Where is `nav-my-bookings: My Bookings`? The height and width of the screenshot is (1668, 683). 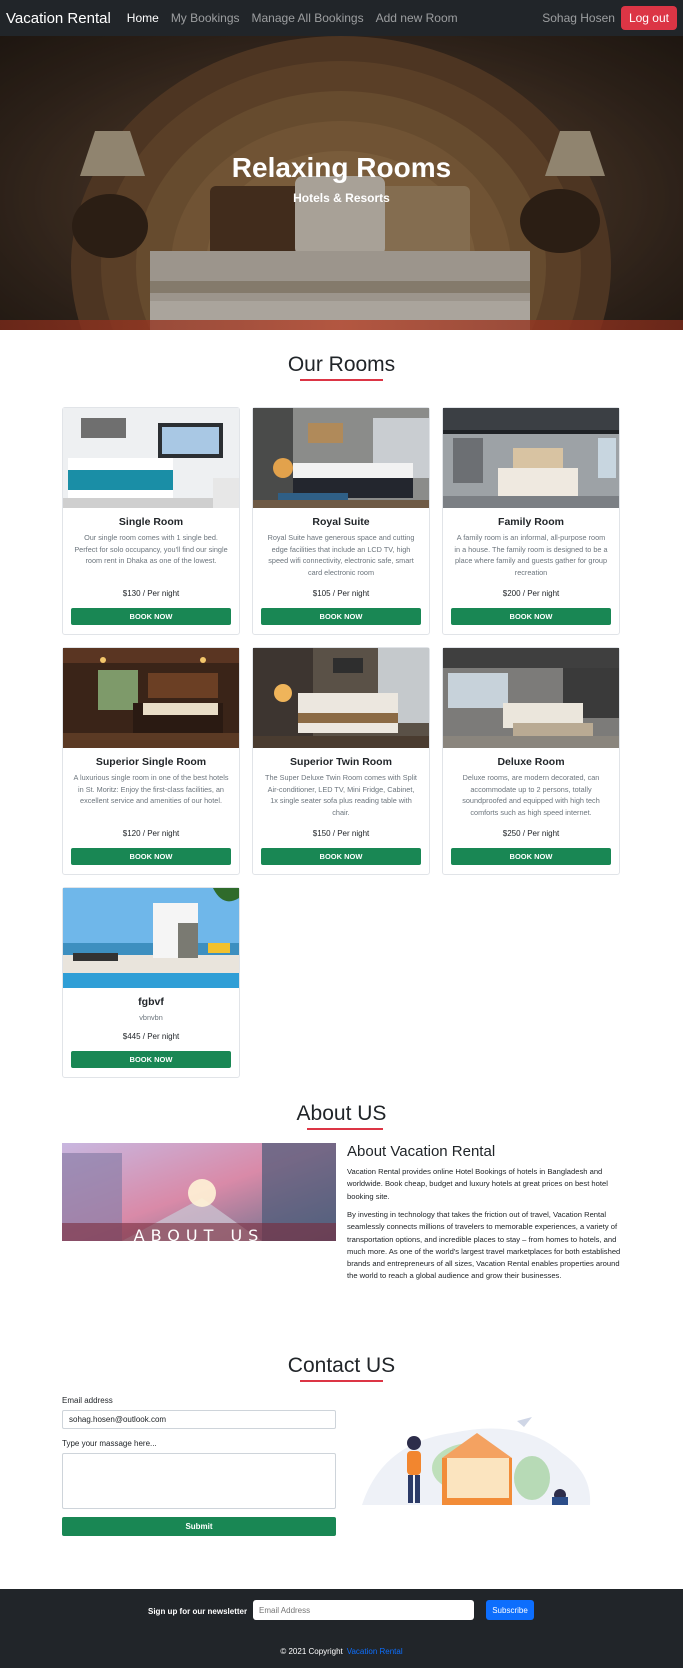
nav-my-bookings: My Bookings is located at coordinates (205, 18).